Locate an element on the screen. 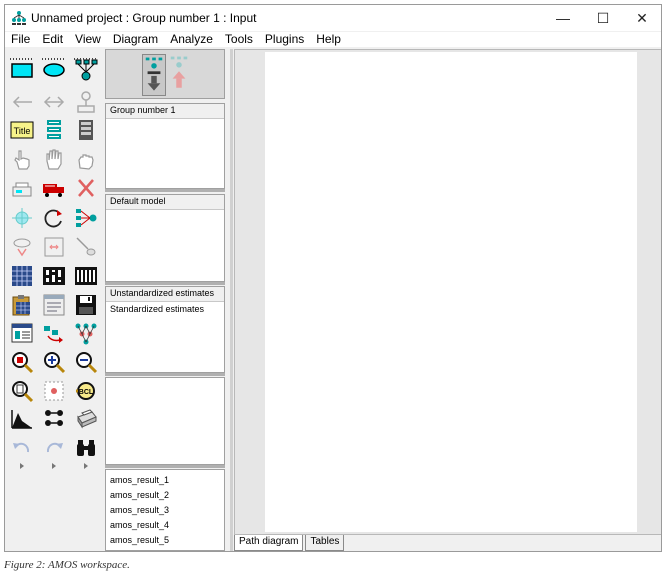 The height and width of the screenshot is (583, 668). magnifier-tool: BCL is located at coordinates (86, 391).